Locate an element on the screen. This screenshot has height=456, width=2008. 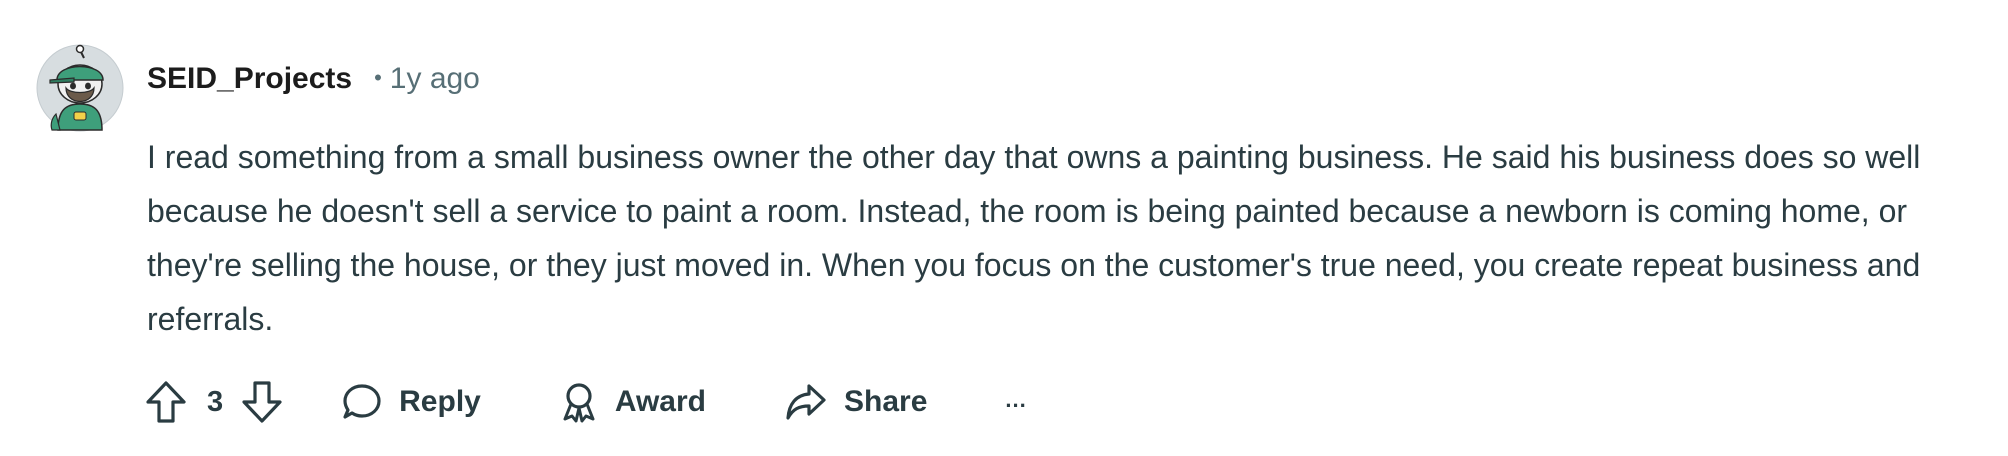
reply-button: Reply is located at coordinates (411, 402).